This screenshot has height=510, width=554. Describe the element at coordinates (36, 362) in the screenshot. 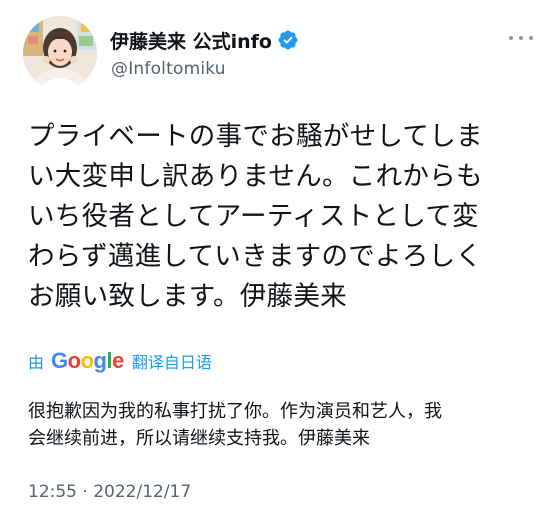

I see `translated-by-label: 由` at that location.